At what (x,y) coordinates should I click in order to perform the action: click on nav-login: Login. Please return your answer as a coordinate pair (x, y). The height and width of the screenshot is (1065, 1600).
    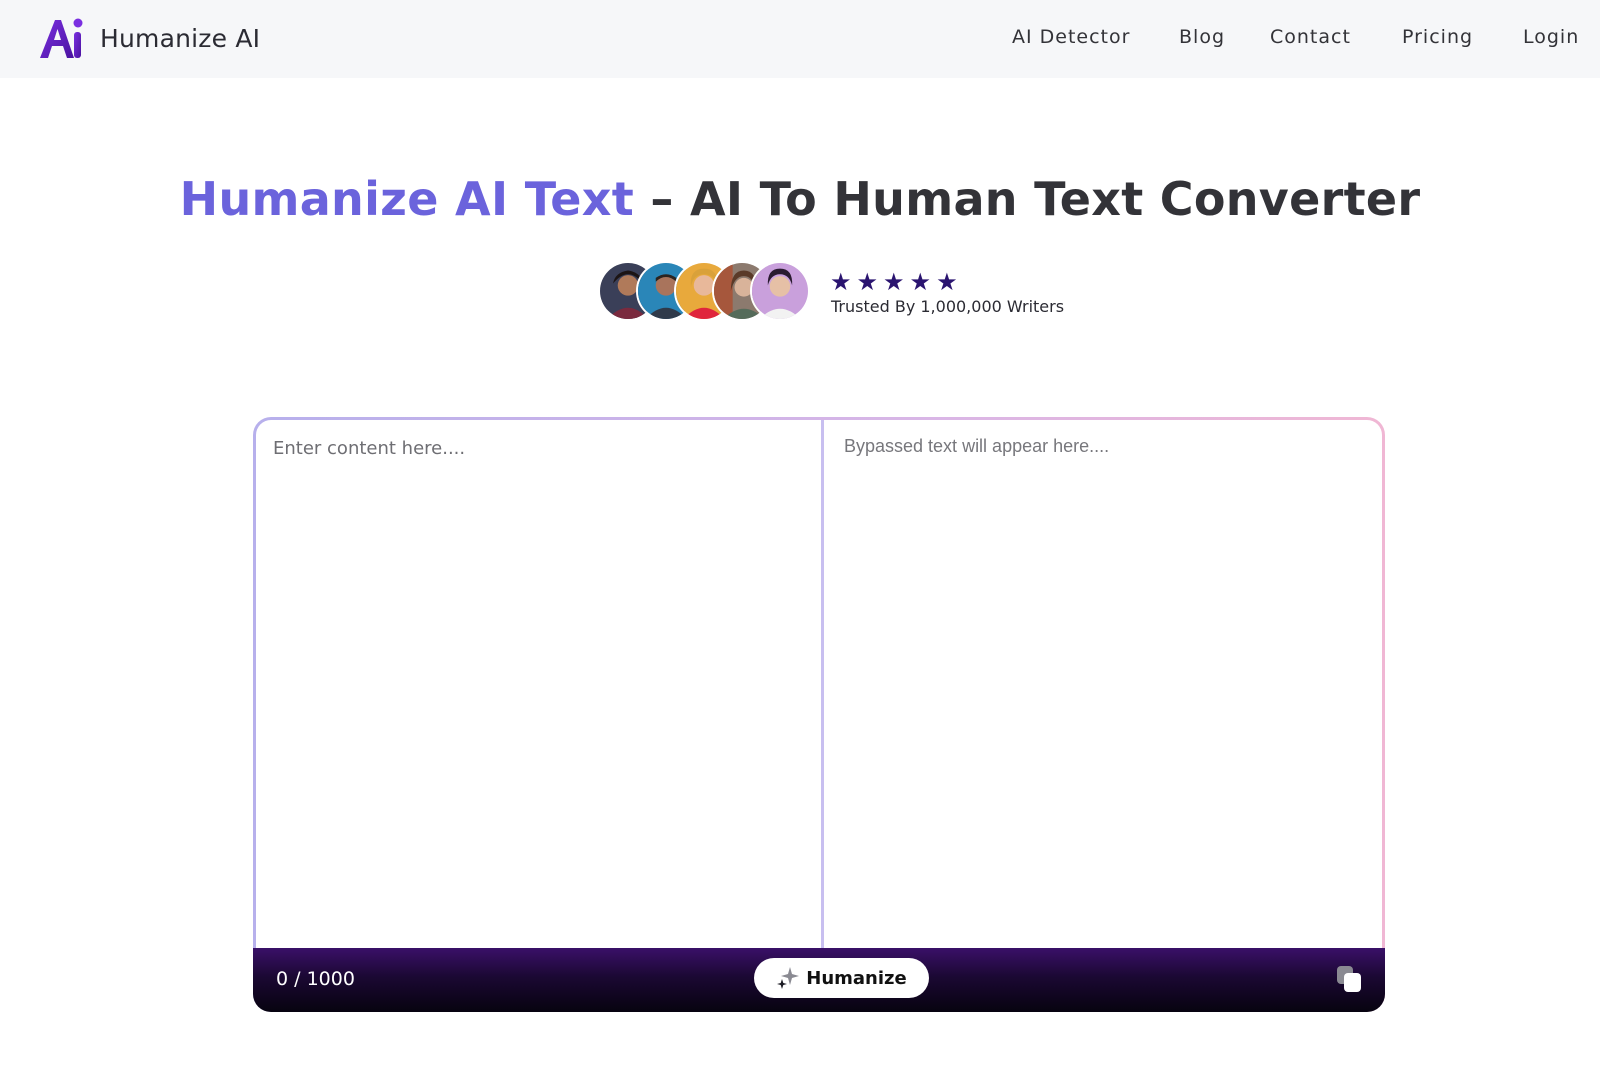
    Looking at the image, I should click on (1551, 37).